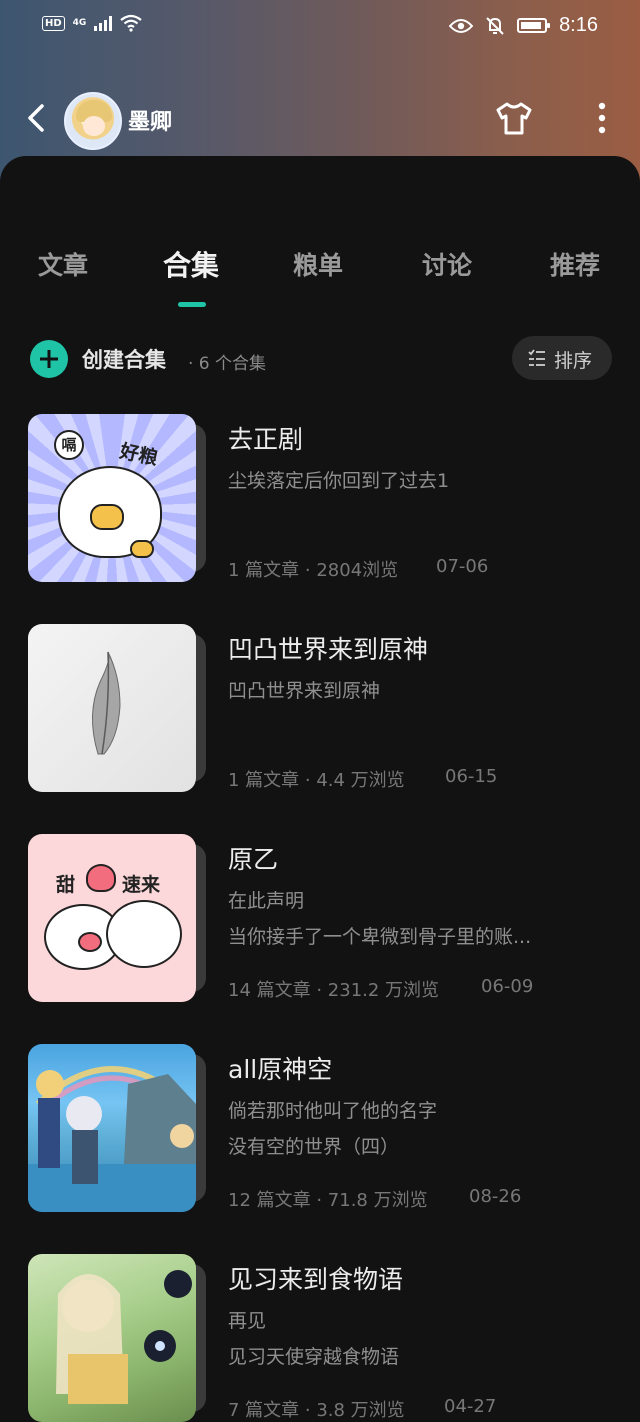  What do you see at coordinates (112, 1139) in the screenshot?
I see `anime-scene-image` at bounding box center [112, 1139].